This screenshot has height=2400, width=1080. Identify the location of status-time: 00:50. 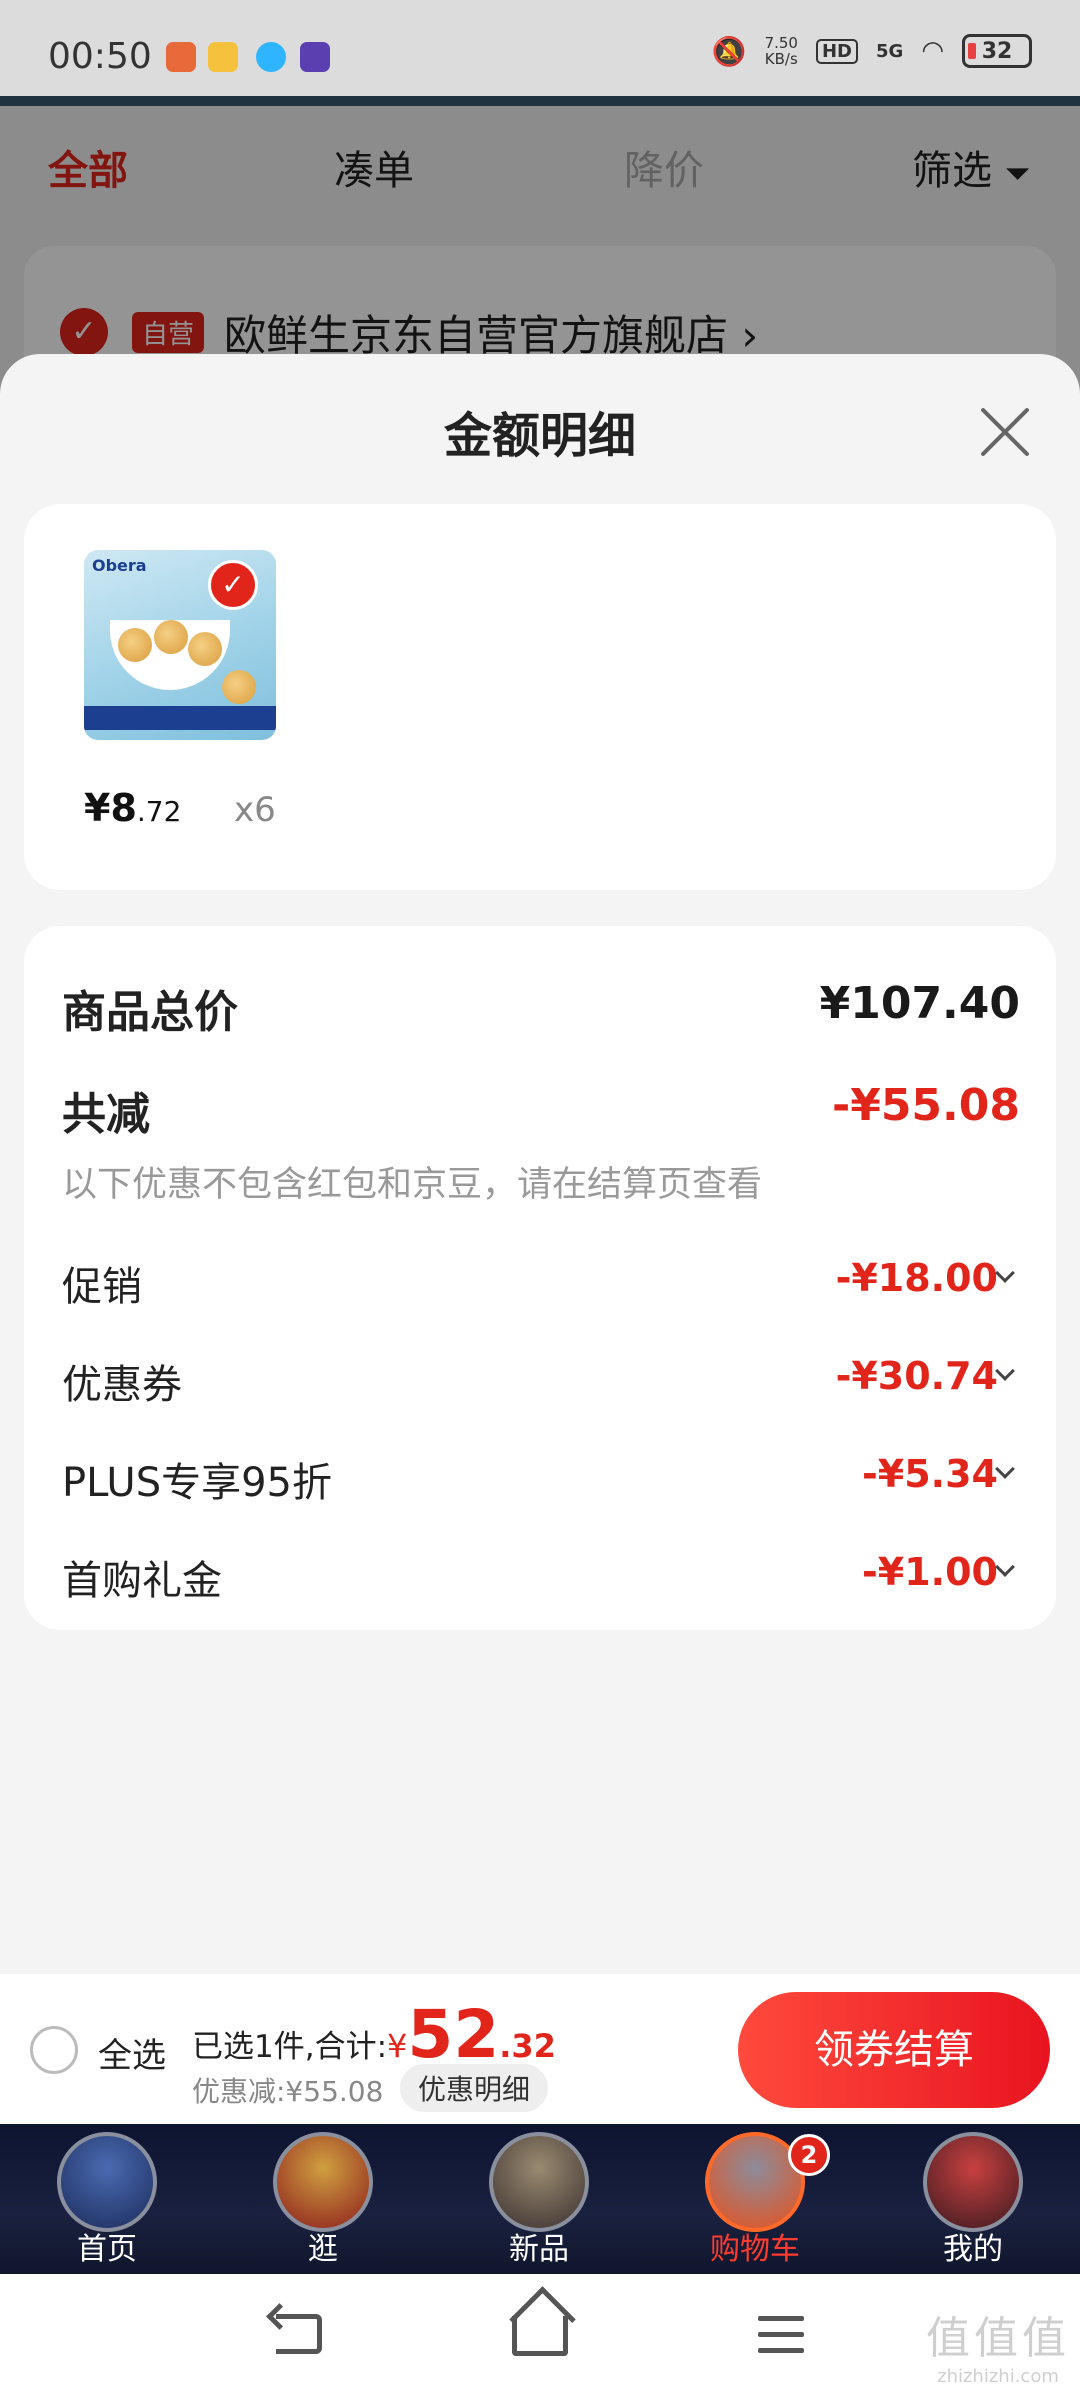
(100, 56).